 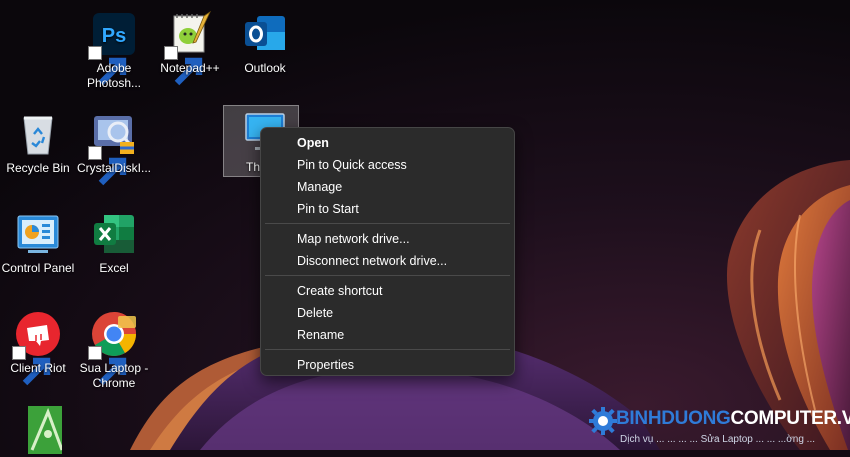 What do you see at coordinates (603, 421) in the screenshot?
I see `gear-icon` at bounding box center [603, 421].